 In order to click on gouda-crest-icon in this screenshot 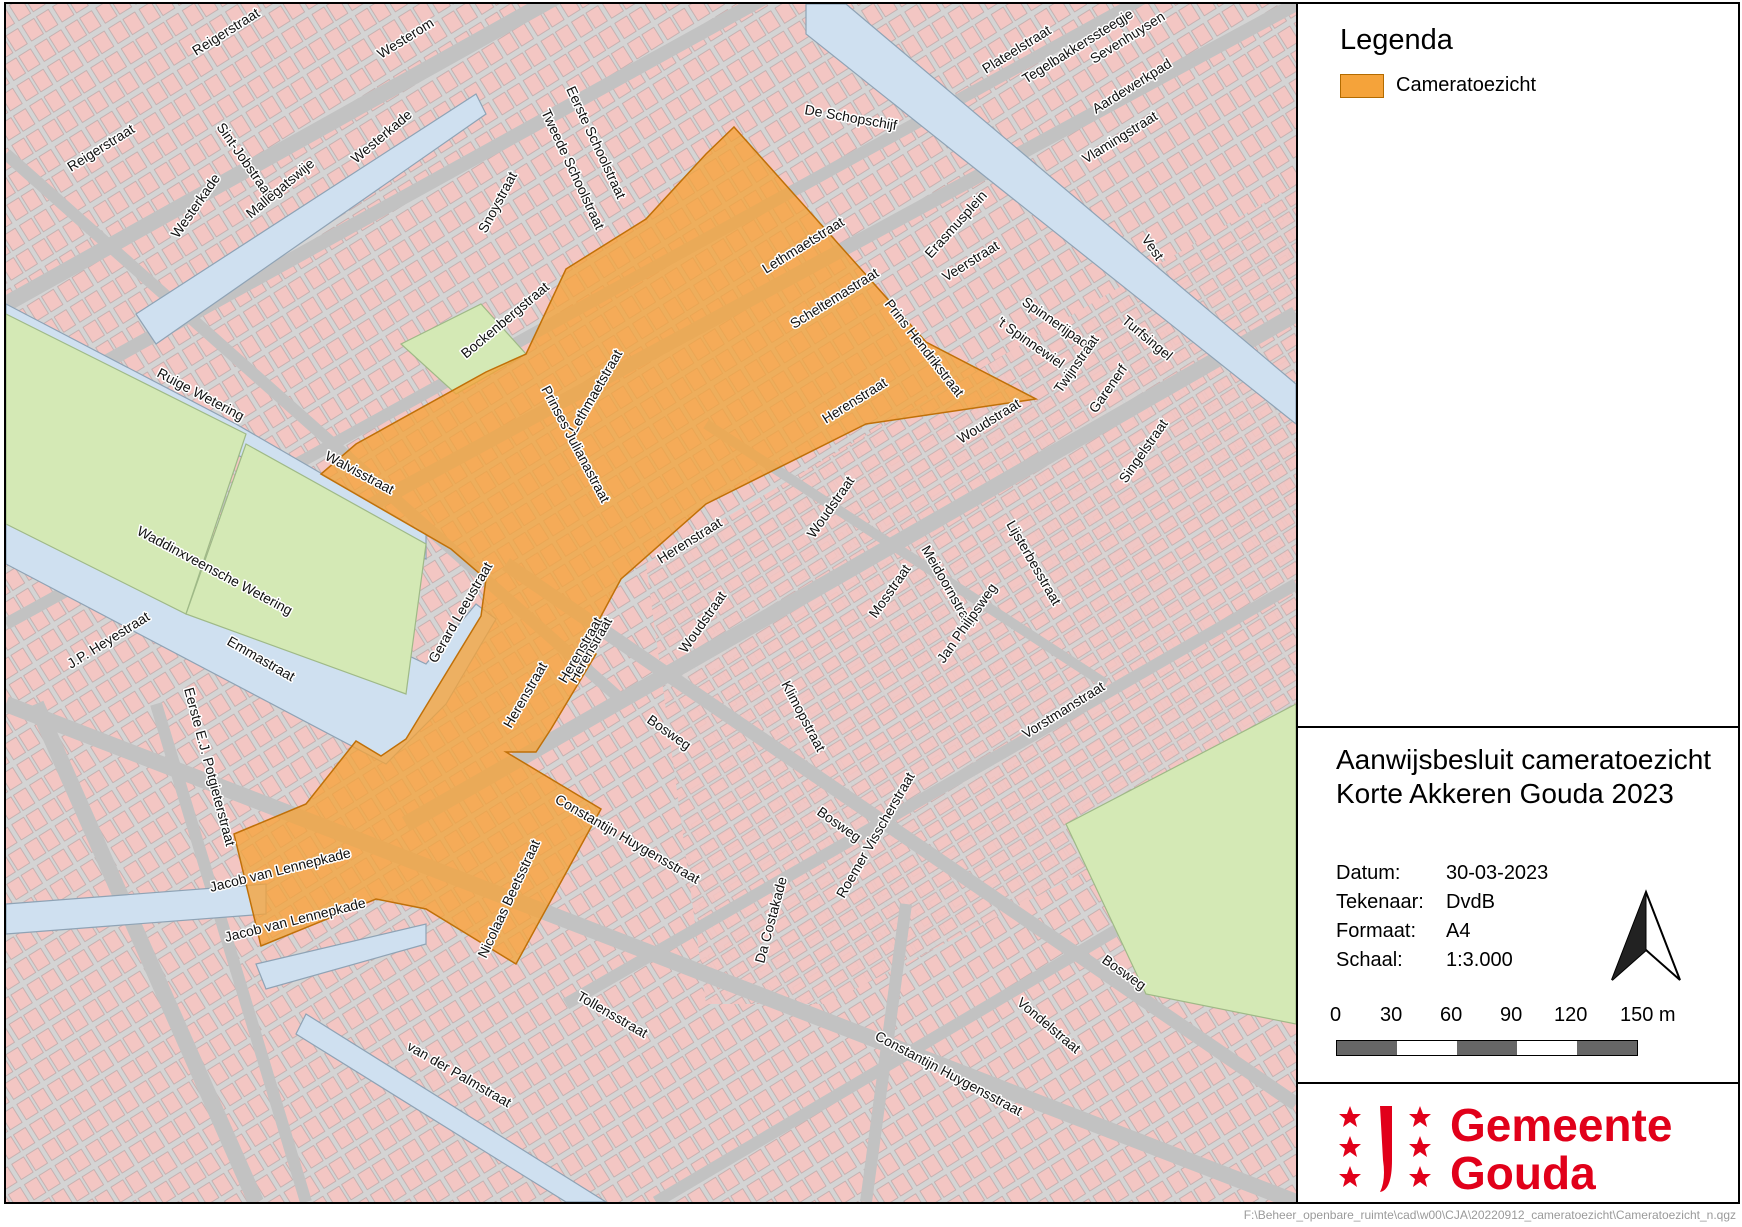, I will do `click(1385, 1149)`.